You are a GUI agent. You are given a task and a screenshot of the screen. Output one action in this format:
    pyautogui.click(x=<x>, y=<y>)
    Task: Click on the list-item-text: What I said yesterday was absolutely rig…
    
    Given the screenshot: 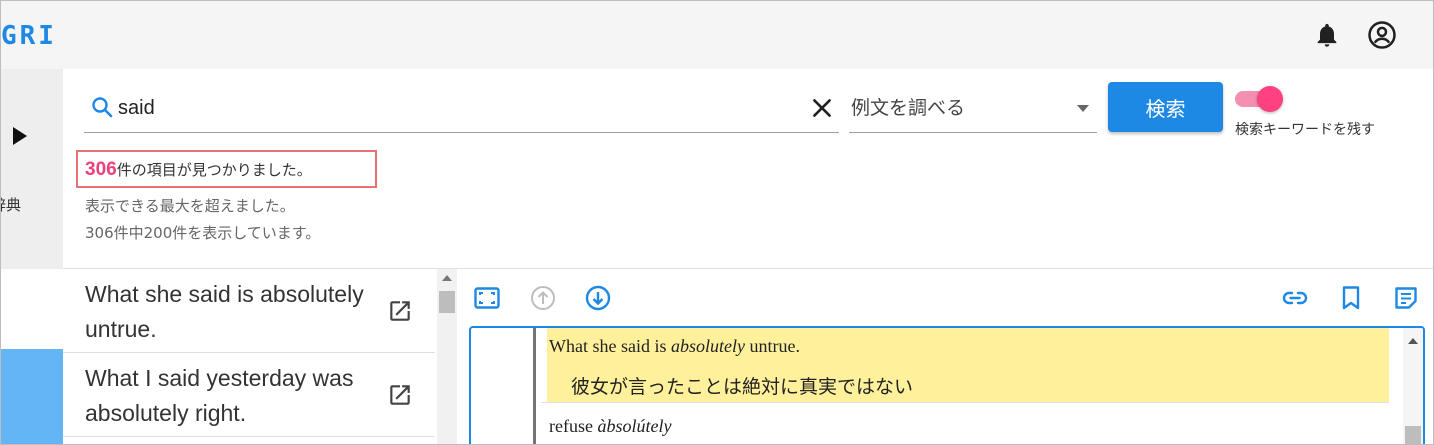 What is the action you would take?
    pyautogui.click(x=219, y=395)
    